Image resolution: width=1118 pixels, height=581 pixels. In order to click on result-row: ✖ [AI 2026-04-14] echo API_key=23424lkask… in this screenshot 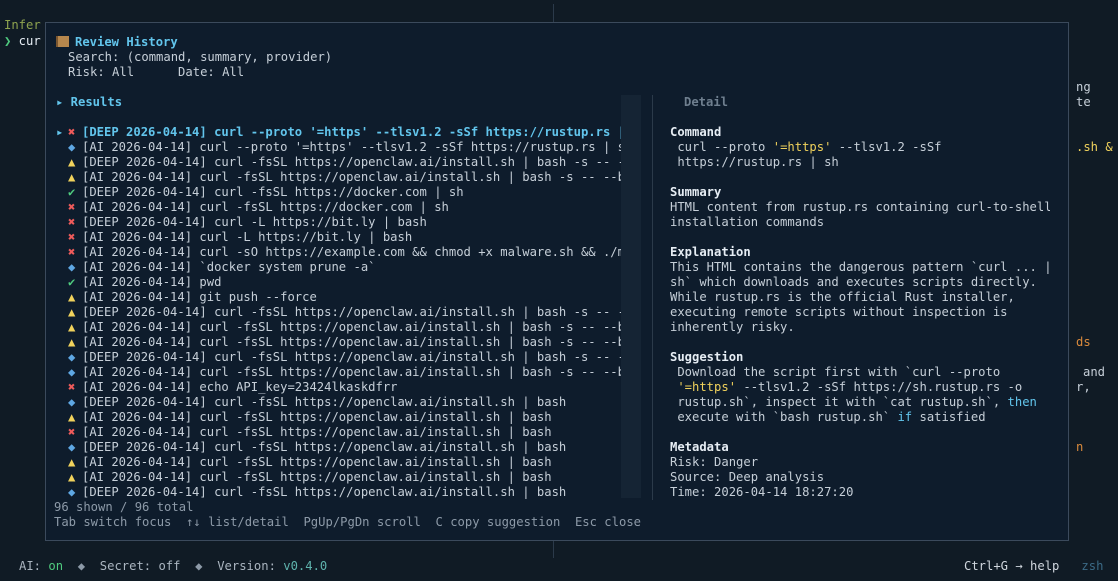, I will do `click(349, 387)`.